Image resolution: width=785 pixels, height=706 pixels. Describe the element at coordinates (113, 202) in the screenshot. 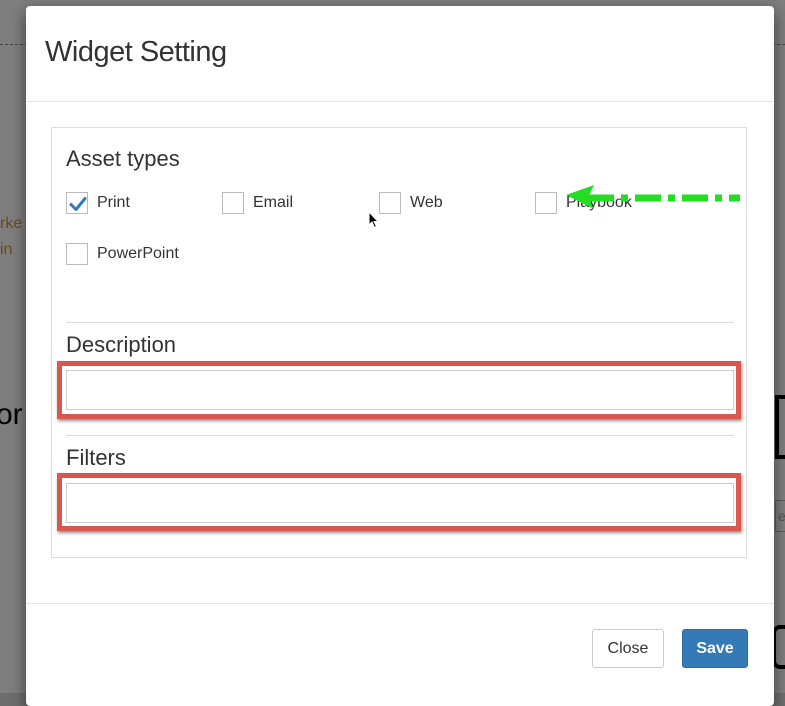

I see `checkbox-label: Print` at that location.